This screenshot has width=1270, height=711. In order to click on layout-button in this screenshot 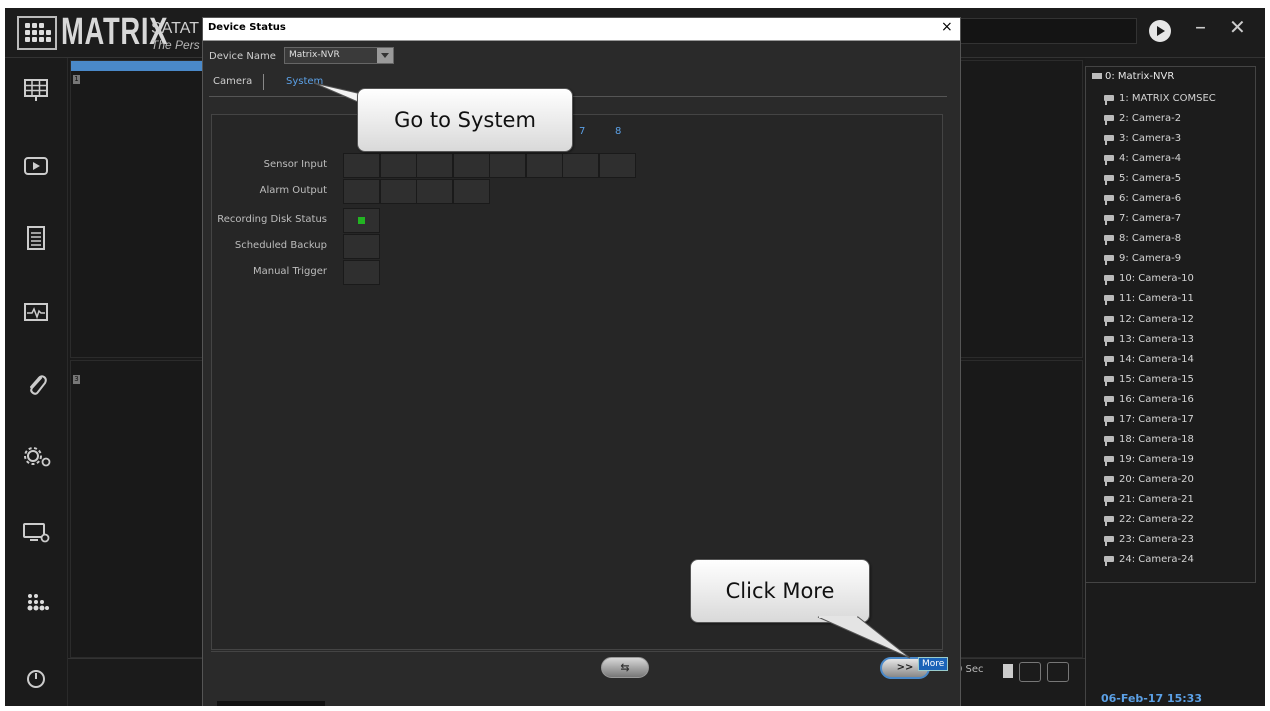, I will do `click(1030, 672)`.